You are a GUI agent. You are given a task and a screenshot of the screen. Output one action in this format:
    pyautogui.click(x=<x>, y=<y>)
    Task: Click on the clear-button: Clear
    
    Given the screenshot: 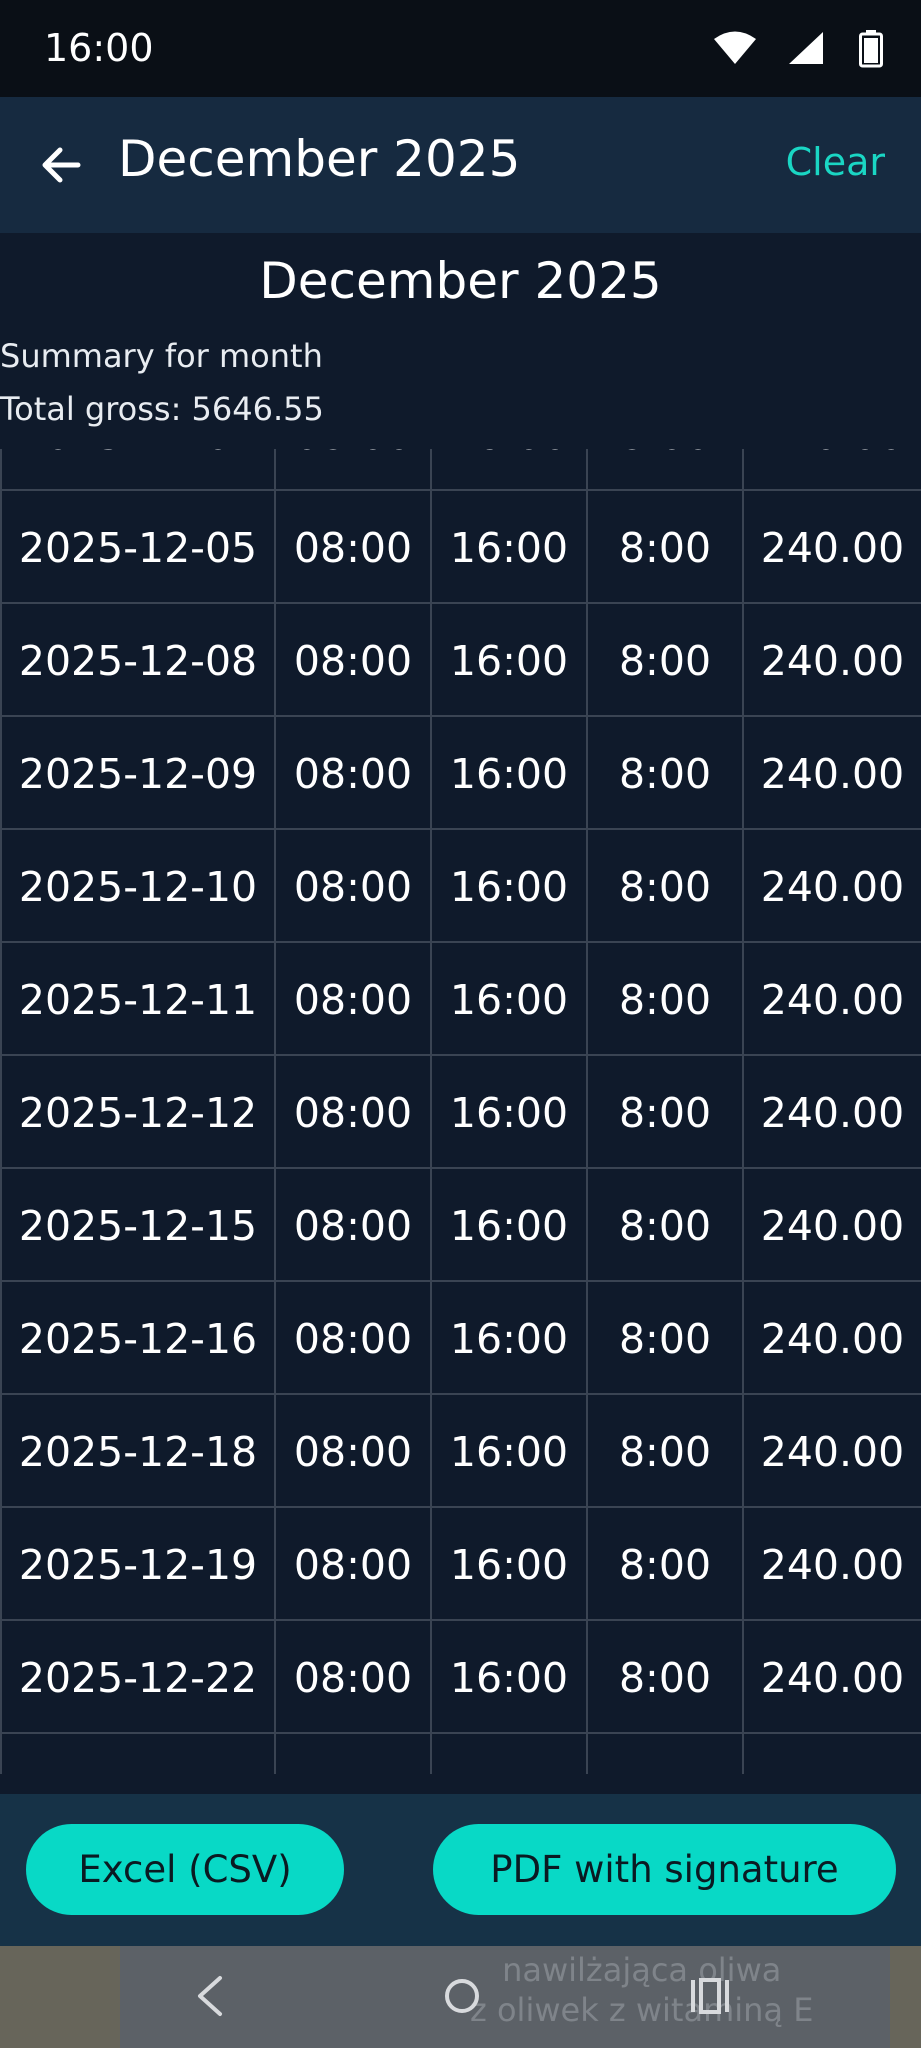 What is the action you would take?
    pyautogui.click(x=835, y=162)
    